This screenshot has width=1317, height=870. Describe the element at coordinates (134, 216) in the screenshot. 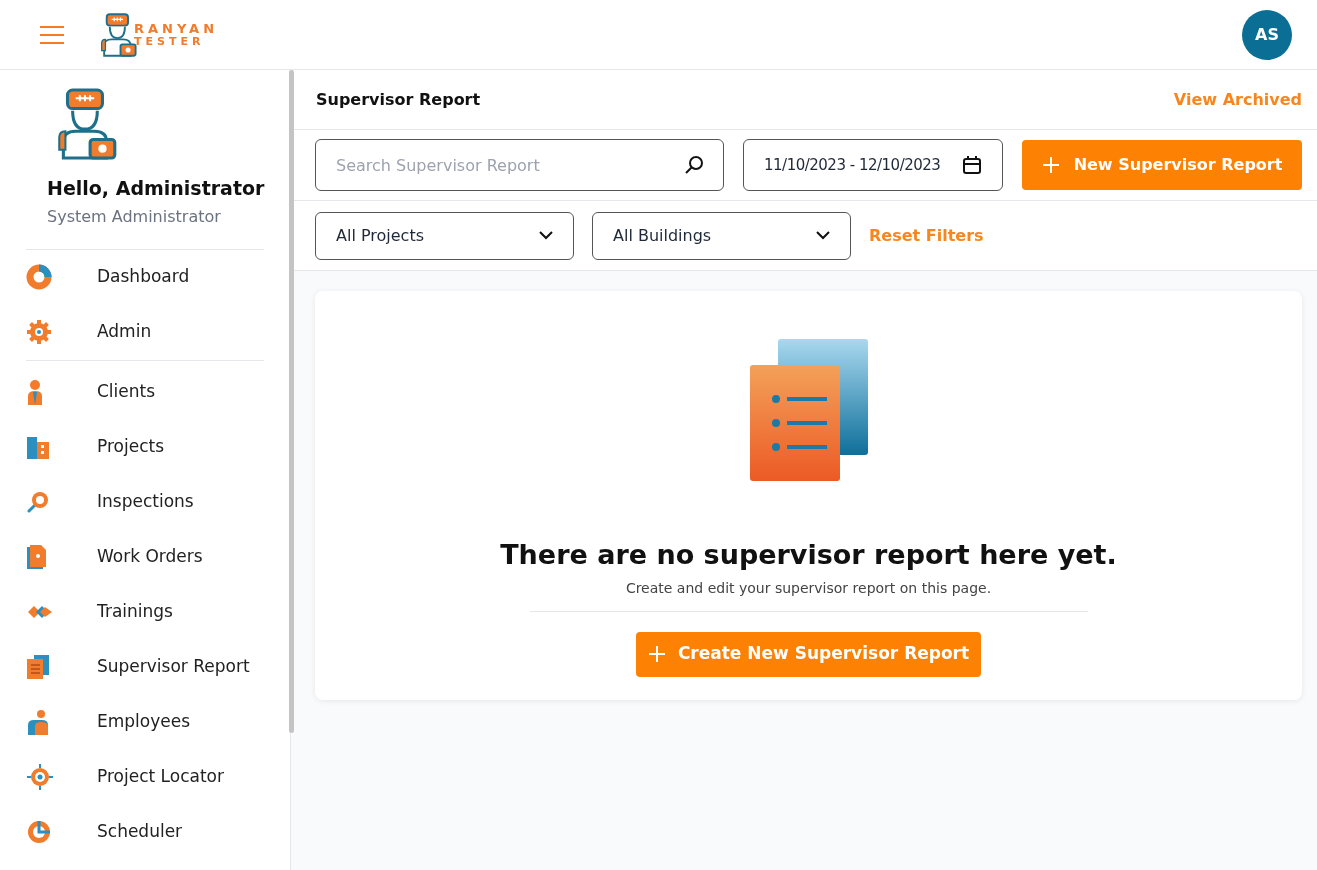

I see `user-role: System Administrator` at that location.